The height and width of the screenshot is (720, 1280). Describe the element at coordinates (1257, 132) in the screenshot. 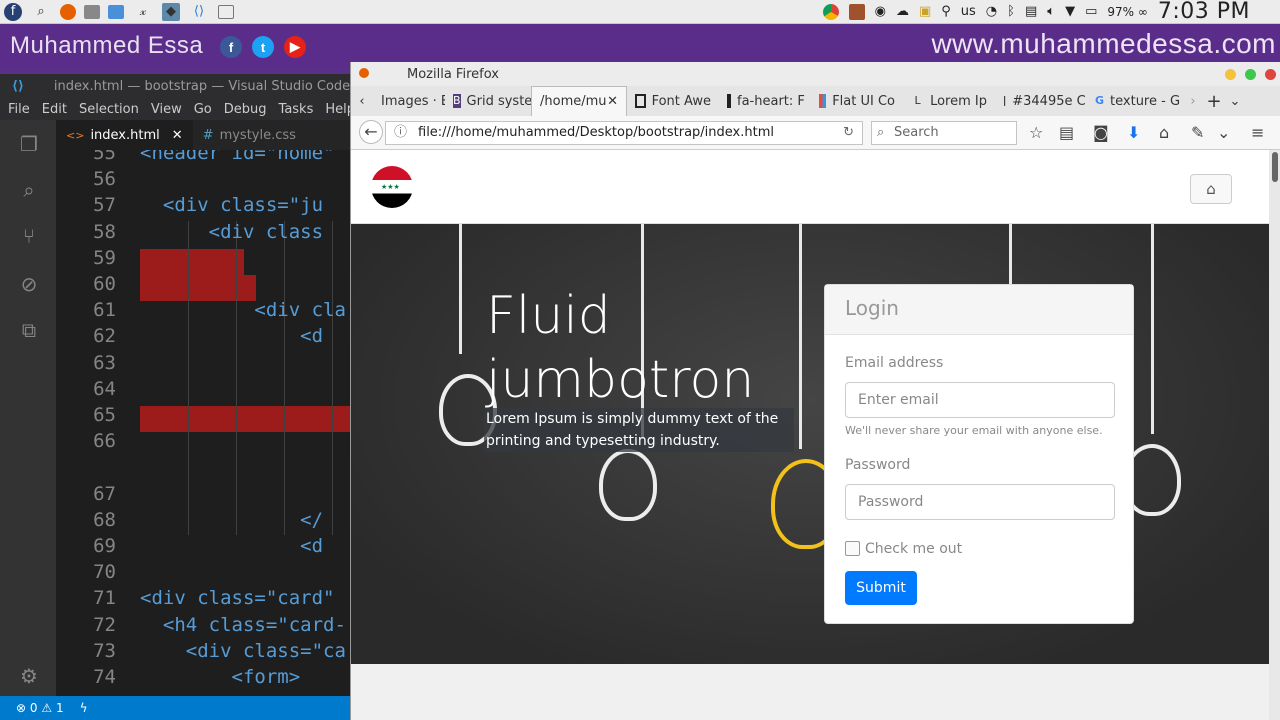

I see `hamburger-menu-icon: ≡` at that location.